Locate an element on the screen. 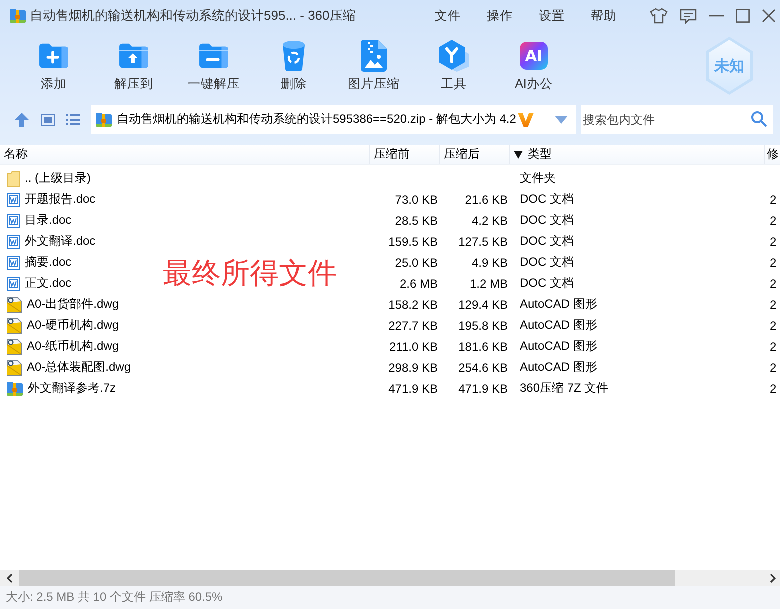  menu-item: 操作 is located at coordinates (500, 16).